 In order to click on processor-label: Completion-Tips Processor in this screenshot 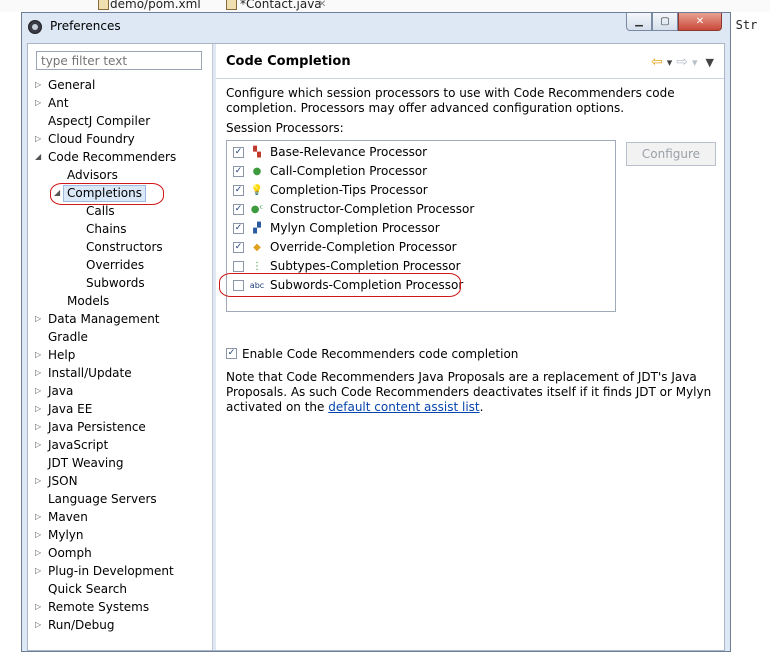, I will do `click(349, 190)`.